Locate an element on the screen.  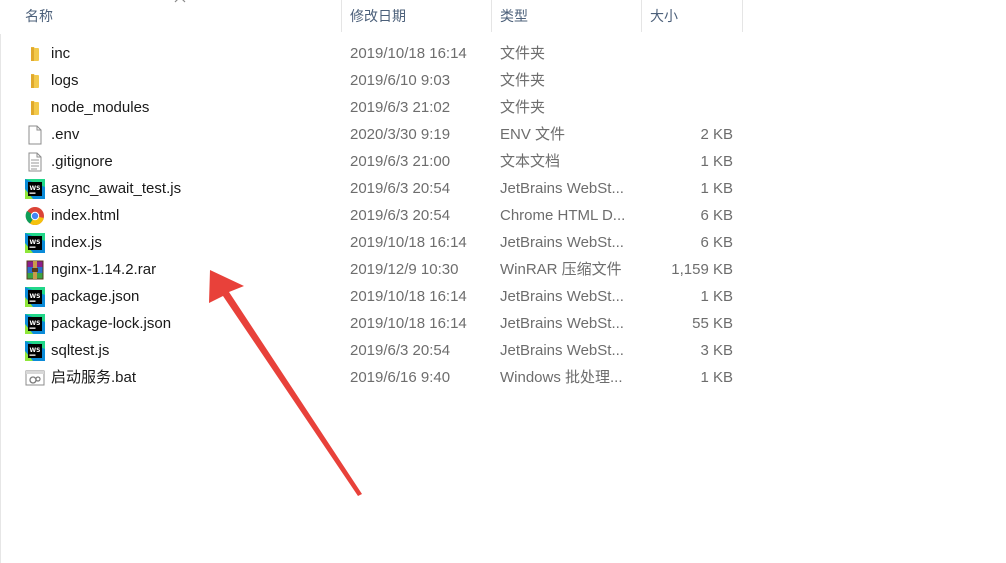
file-row: .env 2020/3/30 9:19 ENV 文件 2 KB is located at coordinates (371, 134).